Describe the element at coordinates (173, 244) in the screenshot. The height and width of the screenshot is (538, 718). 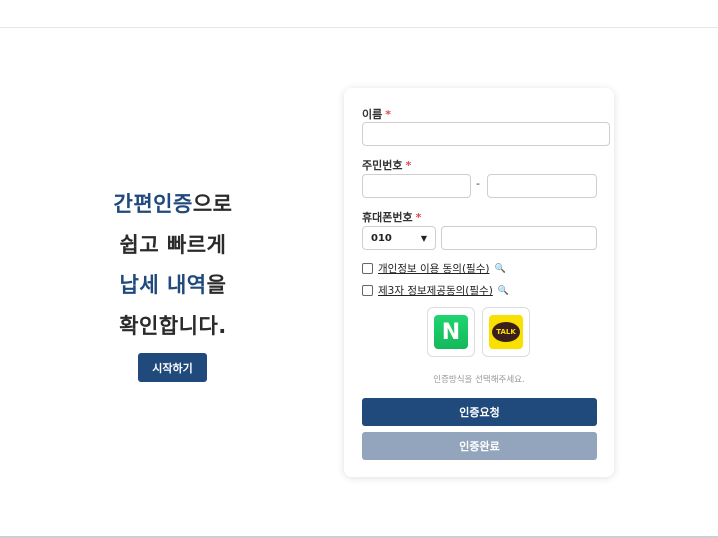
I see `hero-line-2: 쉽고 빠르게` at that location.